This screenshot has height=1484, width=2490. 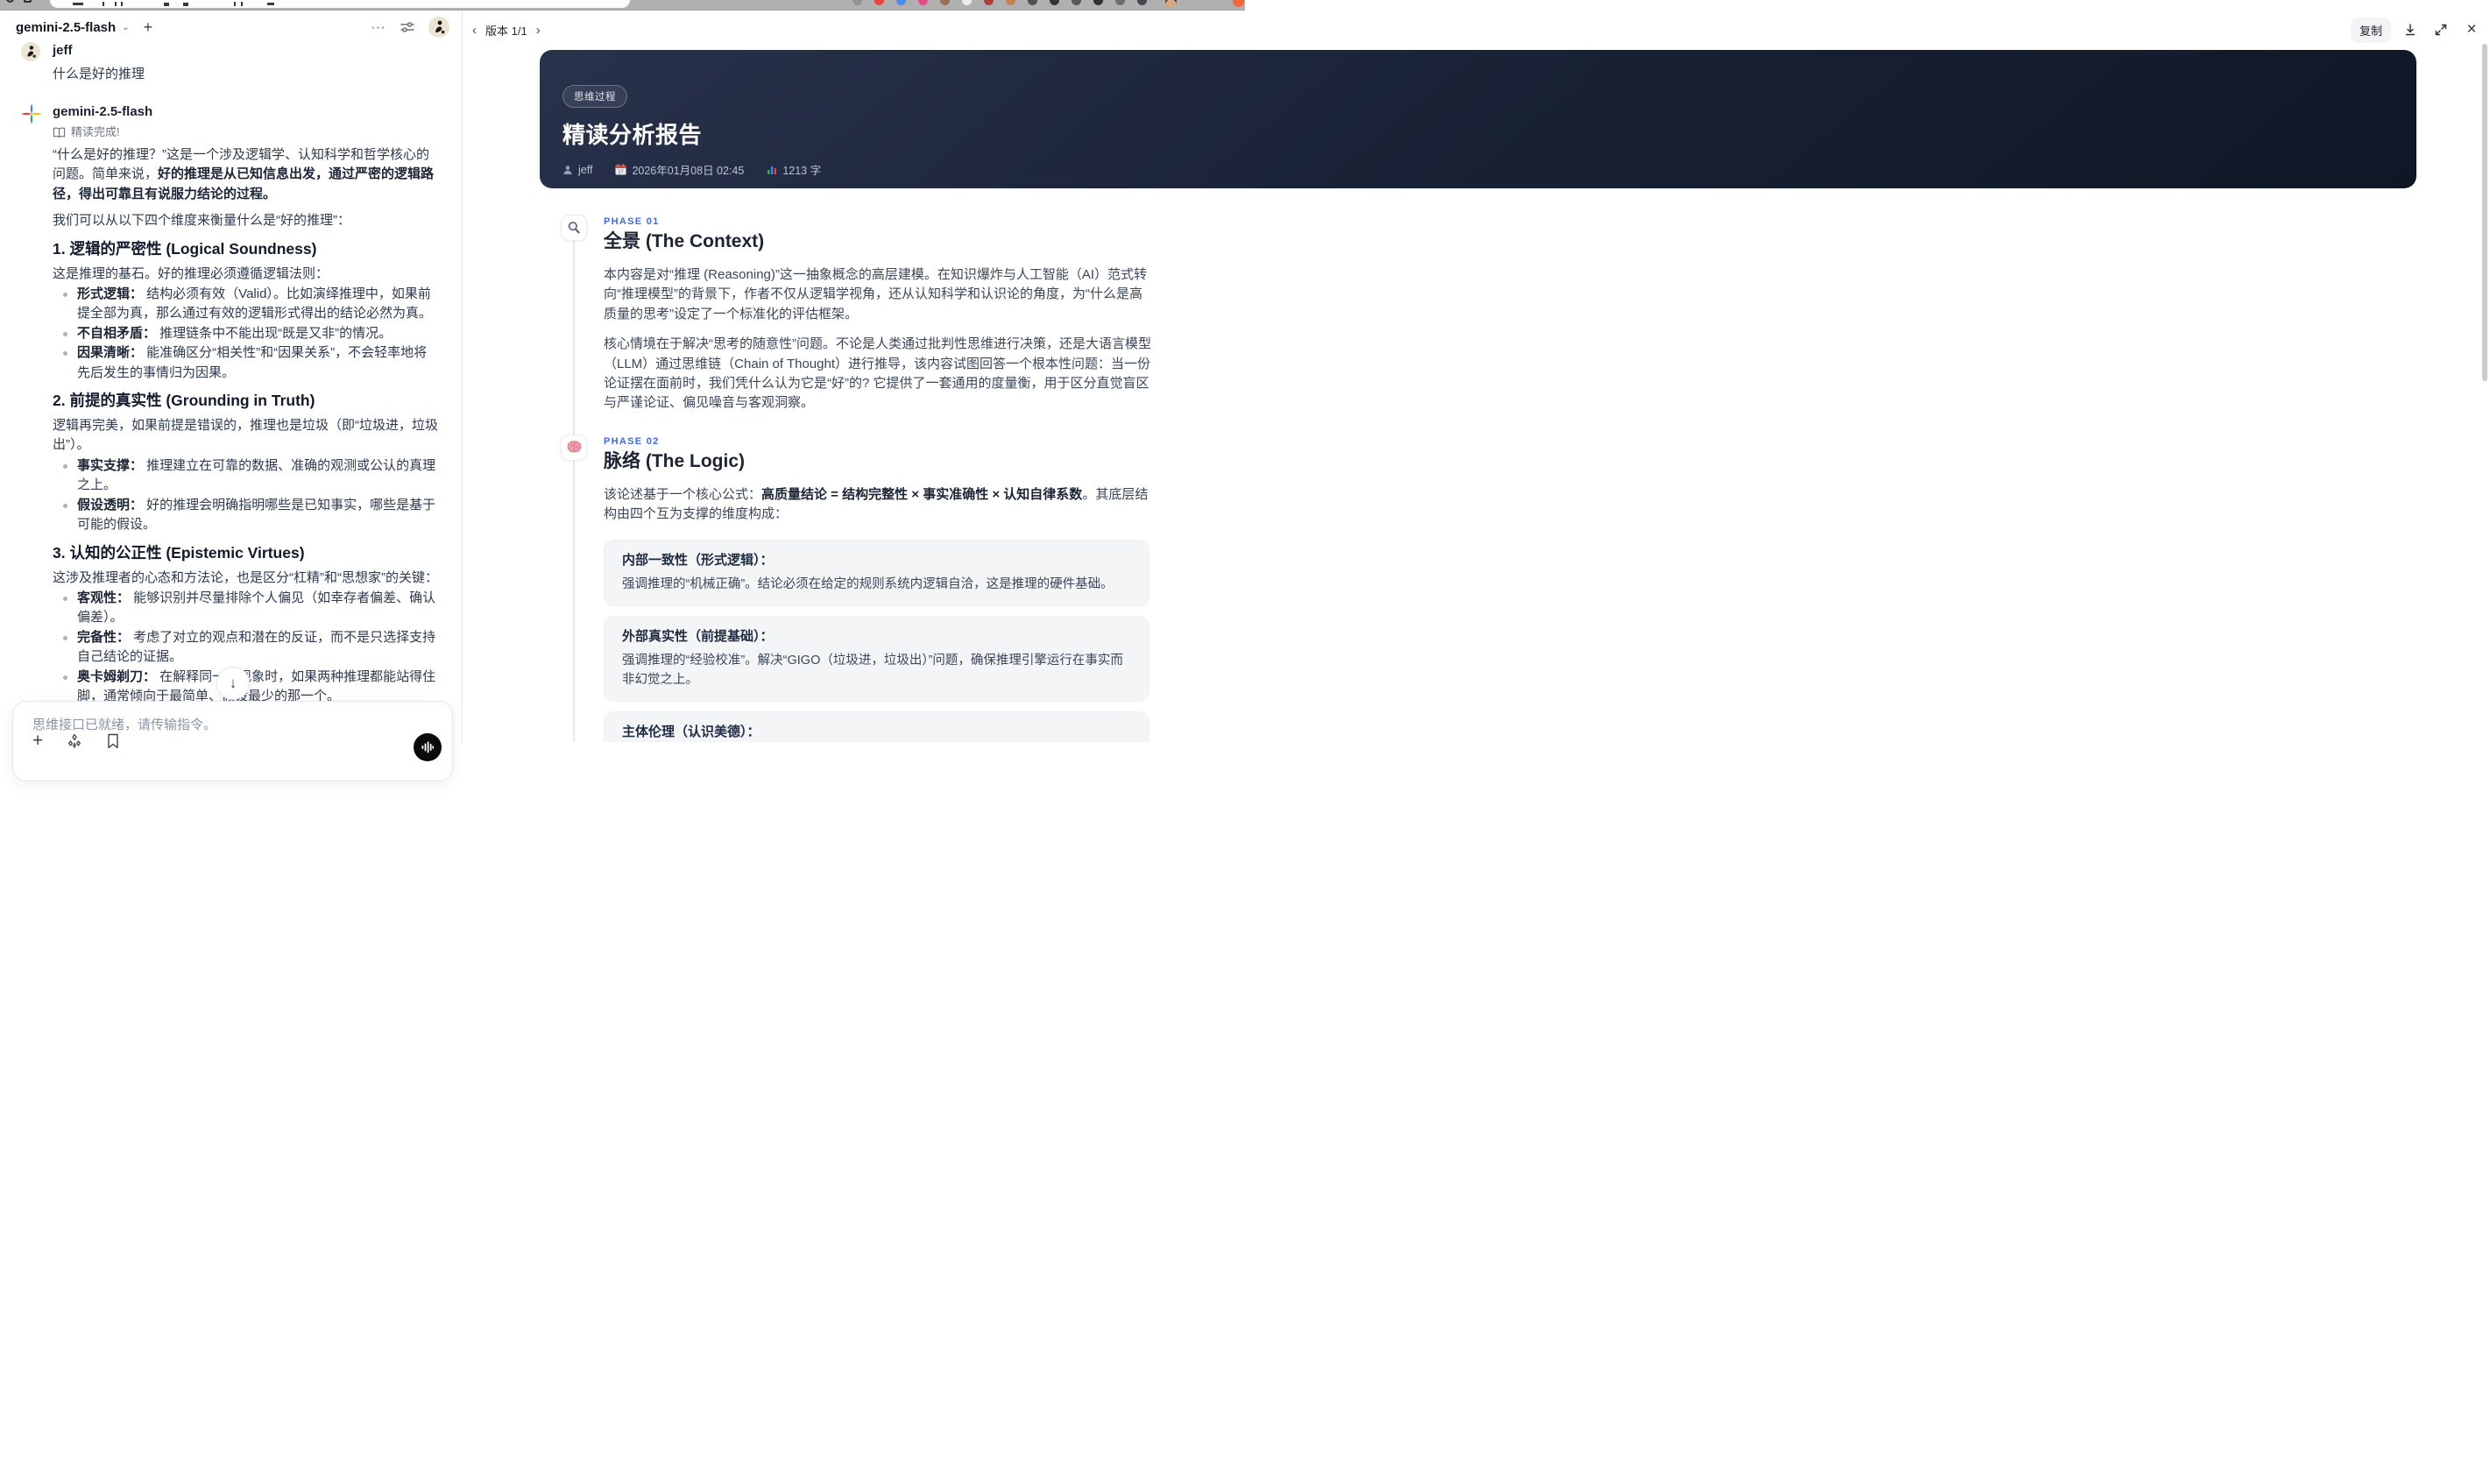 I want to click on person-icon, so click(x=567, y=170).